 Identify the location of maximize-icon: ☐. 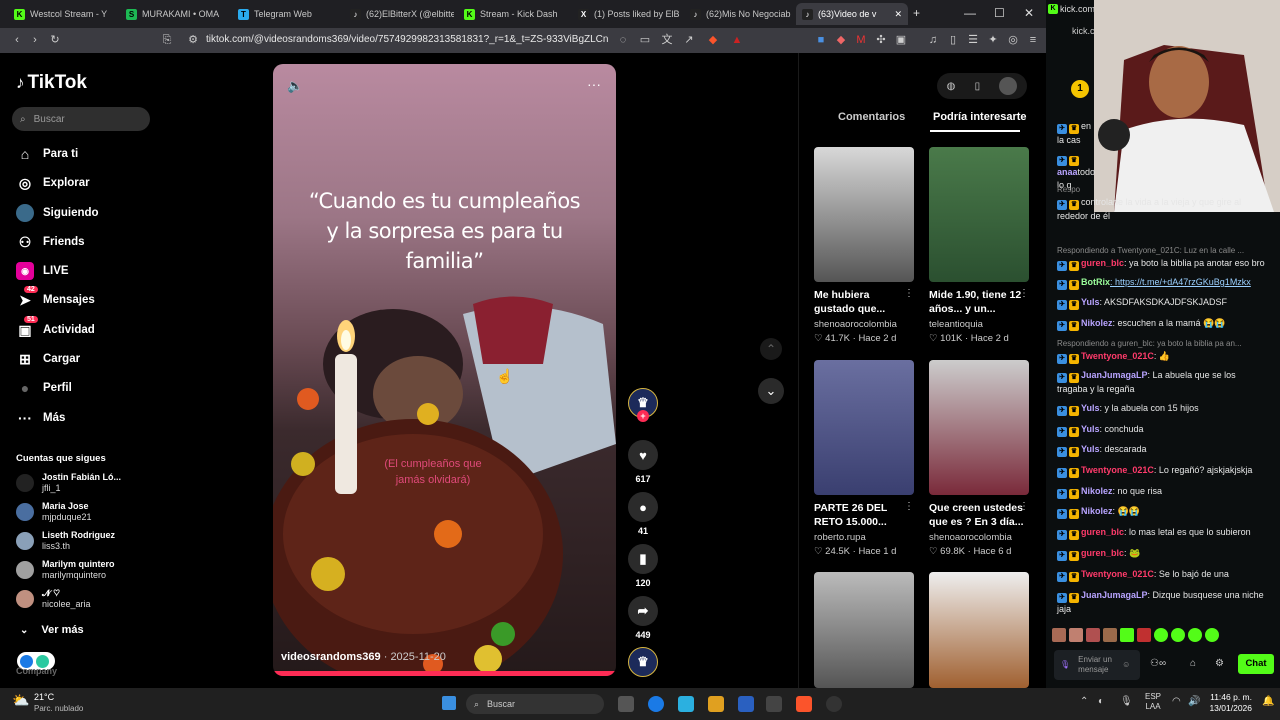
(999, 13).